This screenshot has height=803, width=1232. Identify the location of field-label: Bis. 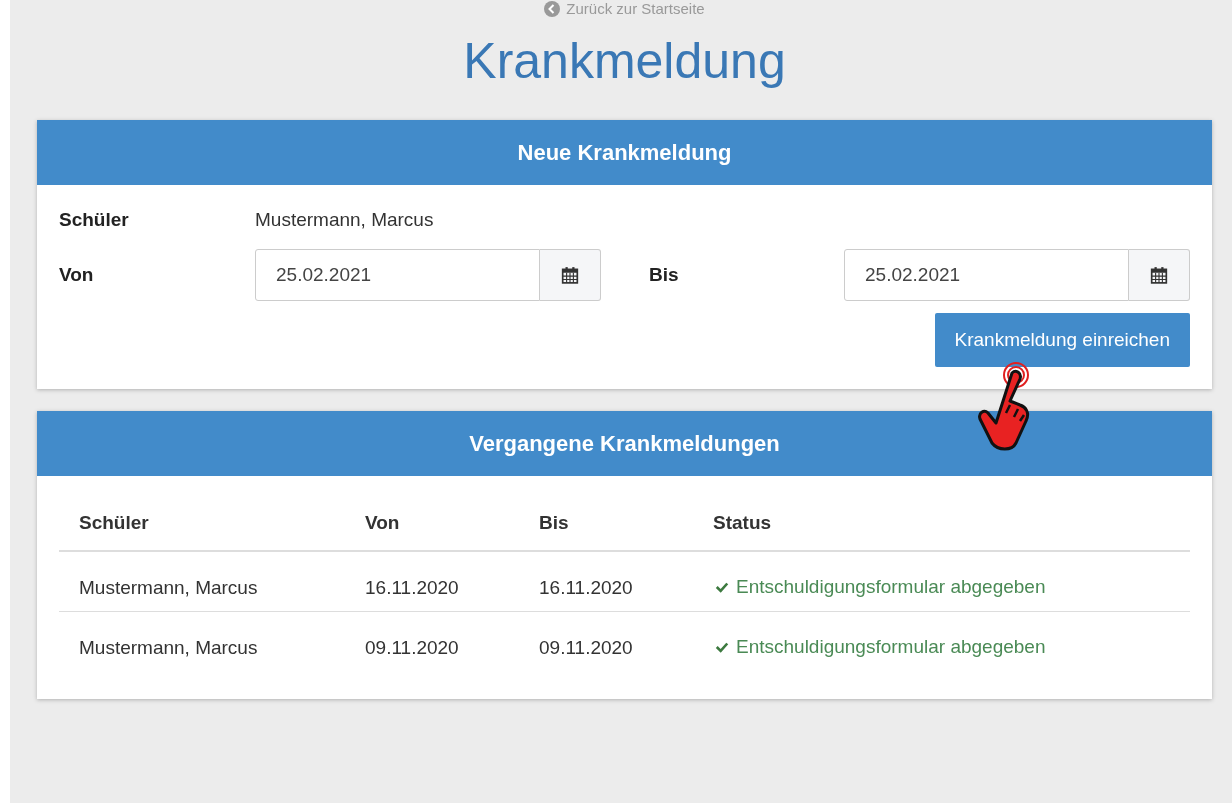
(664, 275).